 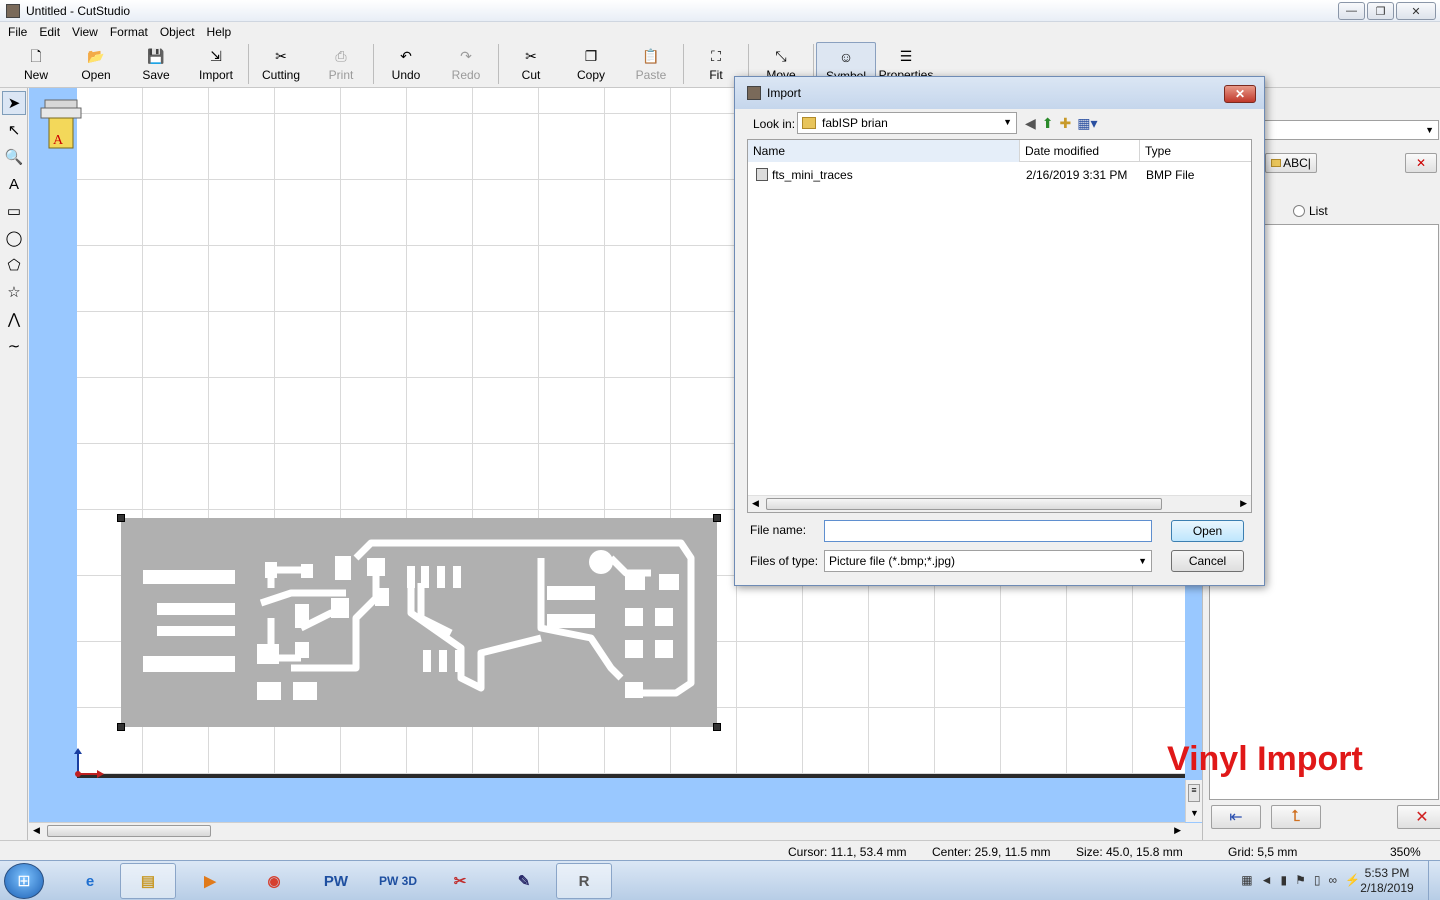 I want to click on window-title: Untitled - CutStudio, so click(x=78, y=10).